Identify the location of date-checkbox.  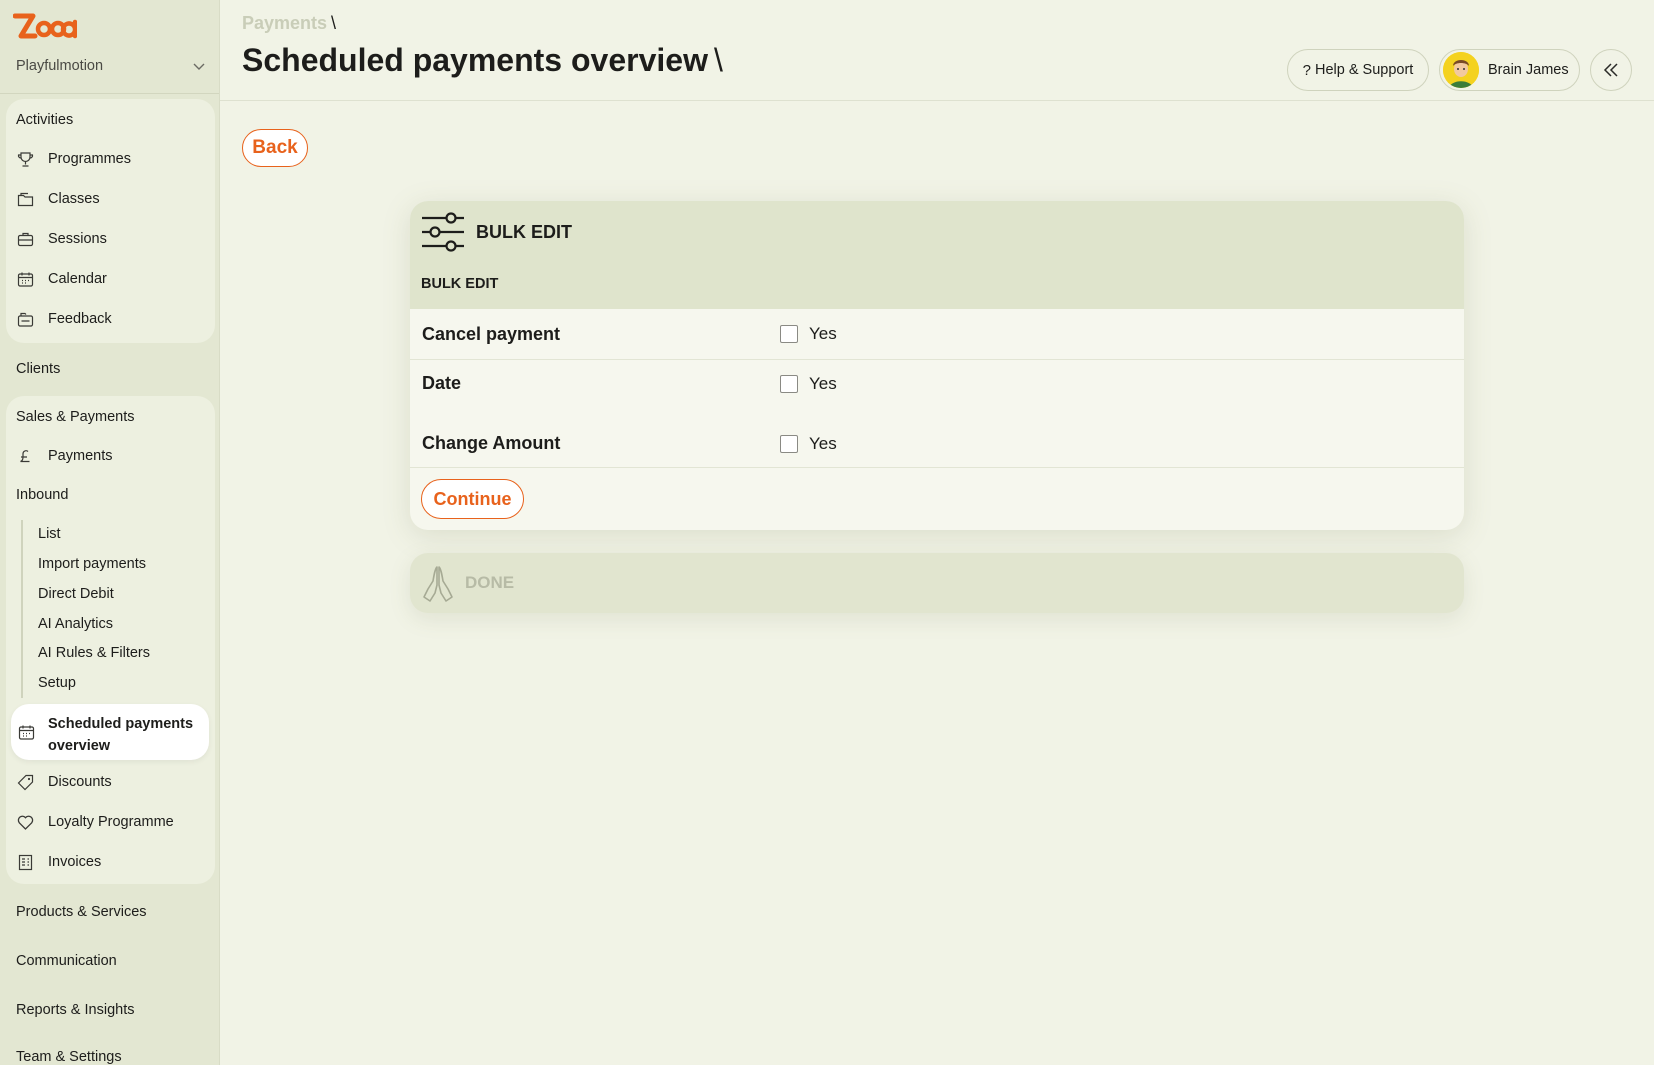
(789, 384).